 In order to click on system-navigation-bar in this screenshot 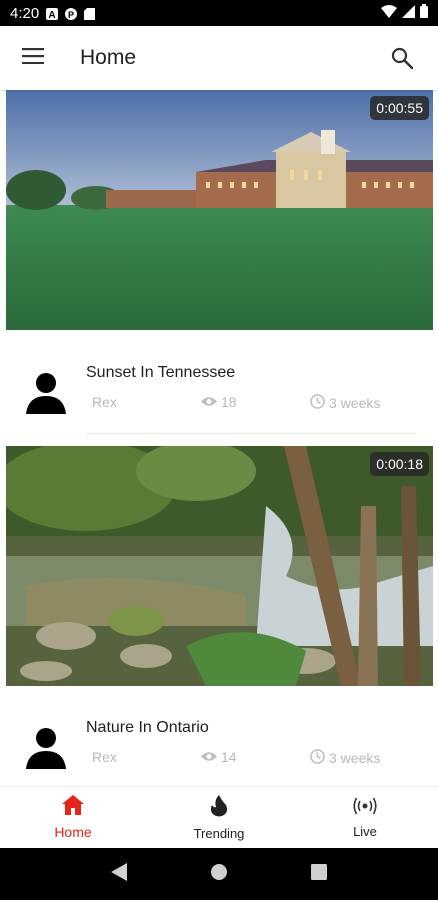, I will do `click(219, 874)`.